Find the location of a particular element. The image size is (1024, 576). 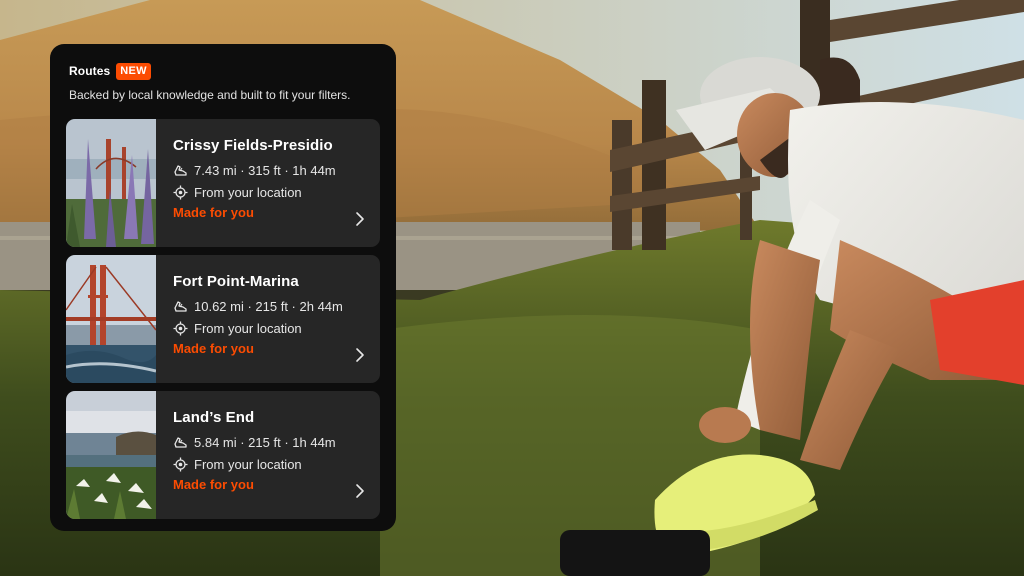

panel-title: Routes is located at coordinates (90, 71).